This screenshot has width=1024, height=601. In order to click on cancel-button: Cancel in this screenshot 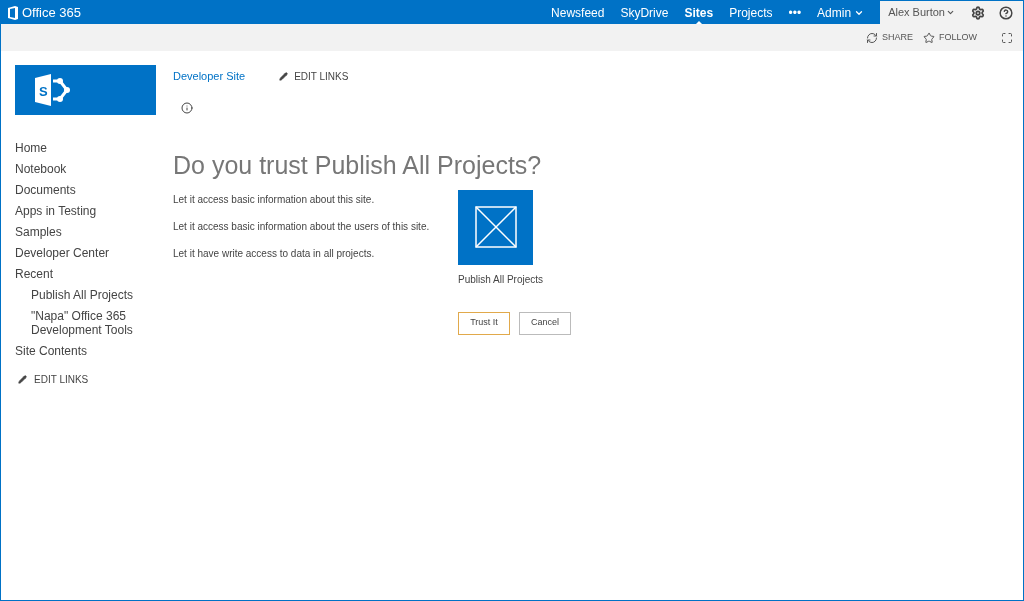, I will do `click(545, 323)`.